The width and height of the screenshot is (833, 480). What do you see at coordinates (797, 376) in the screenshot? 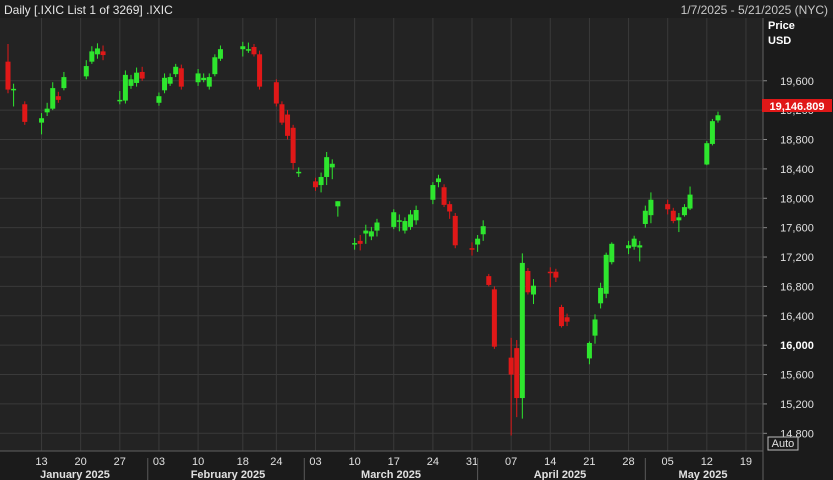
I see `y-tick-label: 15,600` at bounding box center [797, 376].